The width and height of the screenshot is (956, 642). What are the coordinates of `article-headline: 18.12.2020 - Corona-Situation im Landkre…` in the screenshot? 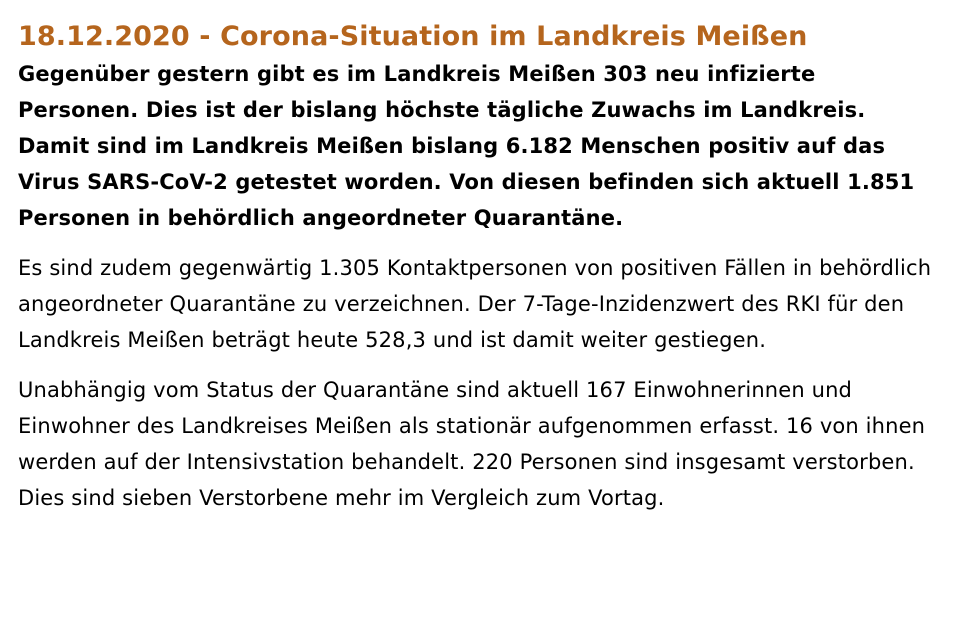 It's located at (413, 36).